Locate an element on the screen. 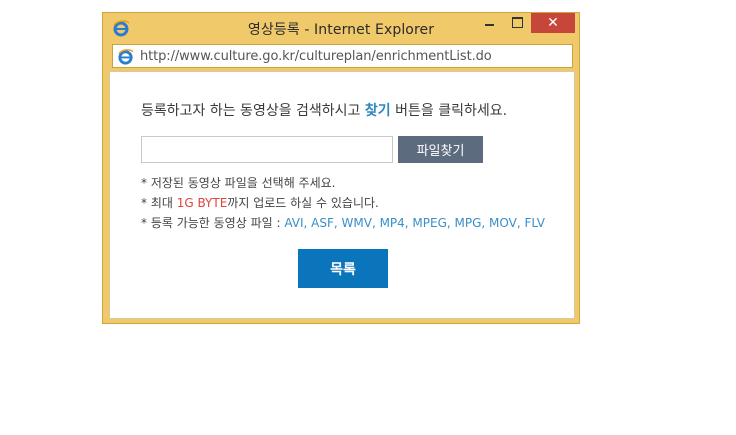  ie-page-icon is located at coordinates (125, 56).